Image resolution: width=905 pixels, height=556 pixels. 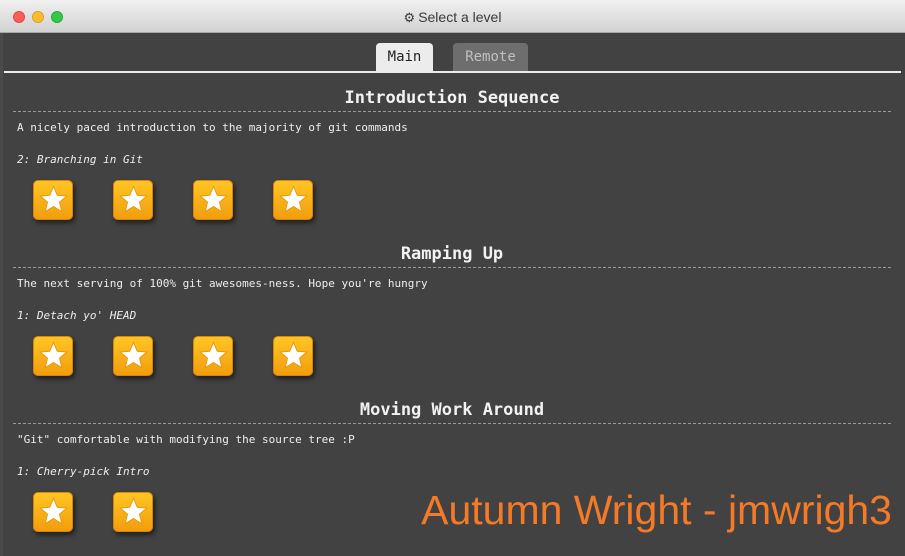 What do you see at coordinates (452, 72) in the screenshot?
I see `tab-divider` at bounding box center [452, 72].